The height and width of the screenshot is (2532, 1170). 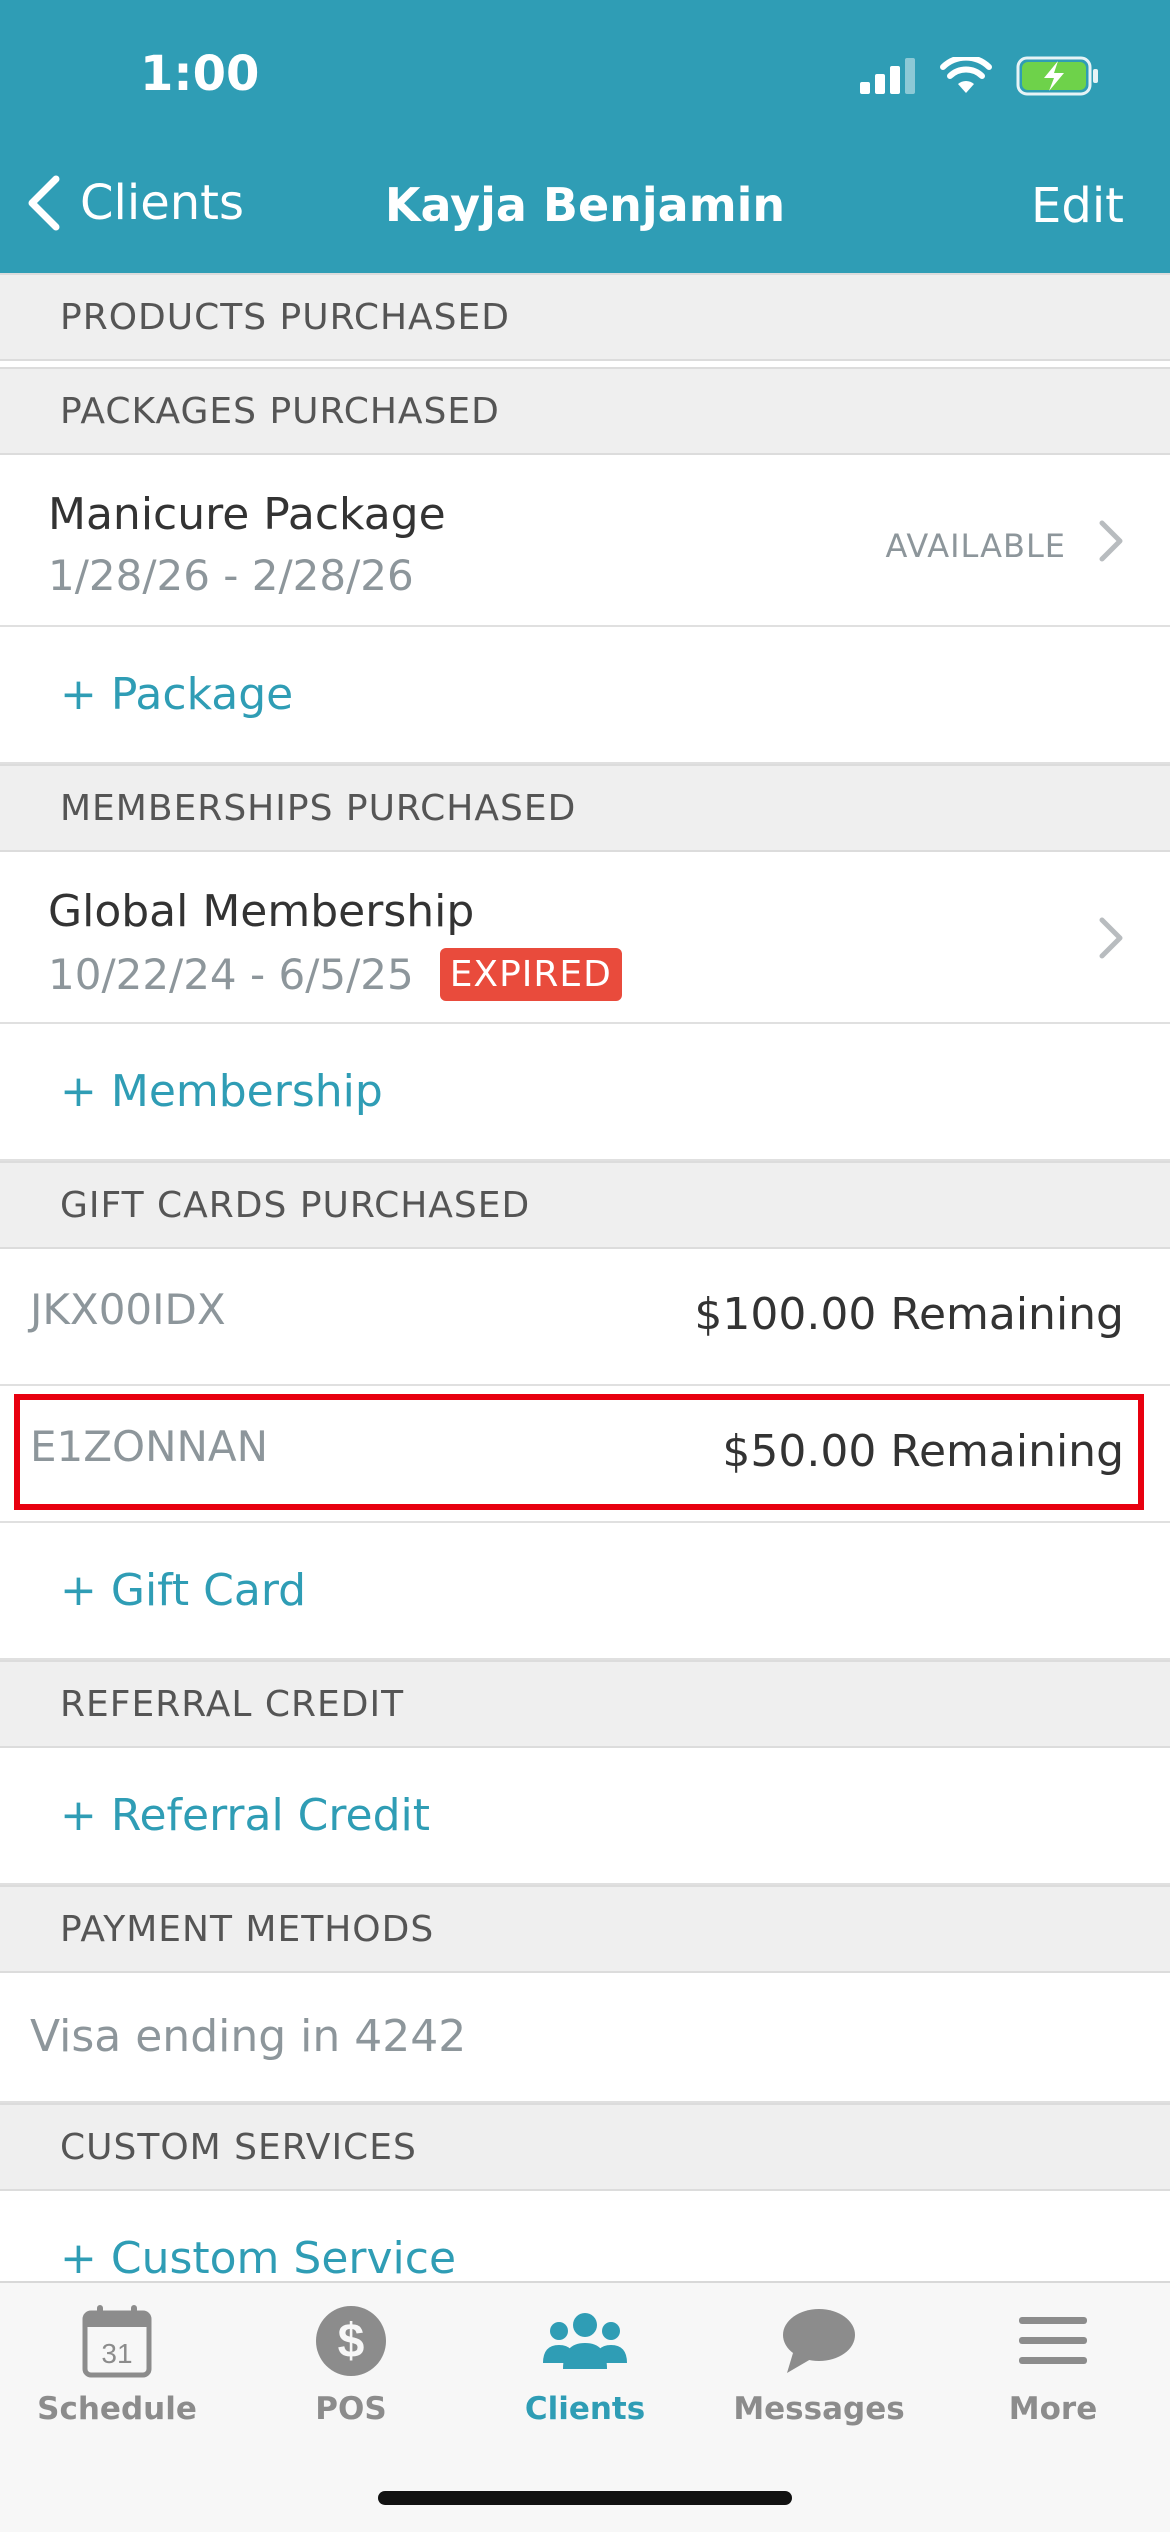 What do you see at coordinates (585, 2409) in the screenshot?
I see `tab-clients-label: Clients` at bounding box center [585, 2409].